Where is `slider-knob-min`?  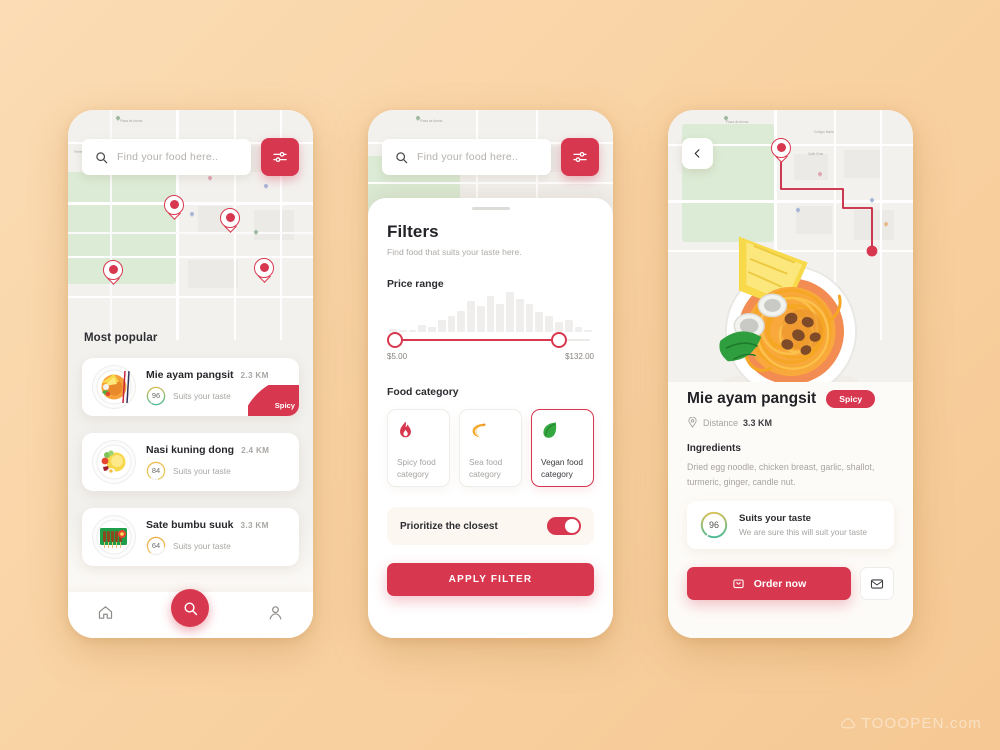
slider-knob-min is located at coordinates (395, 340).